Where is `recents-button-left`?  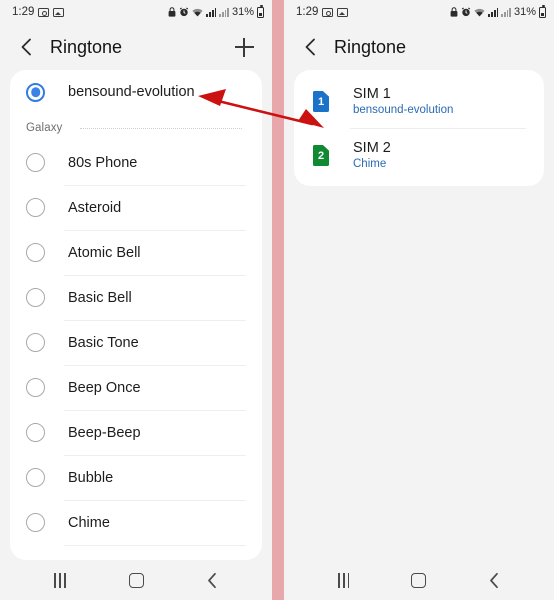 recents-button-left is located at coordinates (60, 580).